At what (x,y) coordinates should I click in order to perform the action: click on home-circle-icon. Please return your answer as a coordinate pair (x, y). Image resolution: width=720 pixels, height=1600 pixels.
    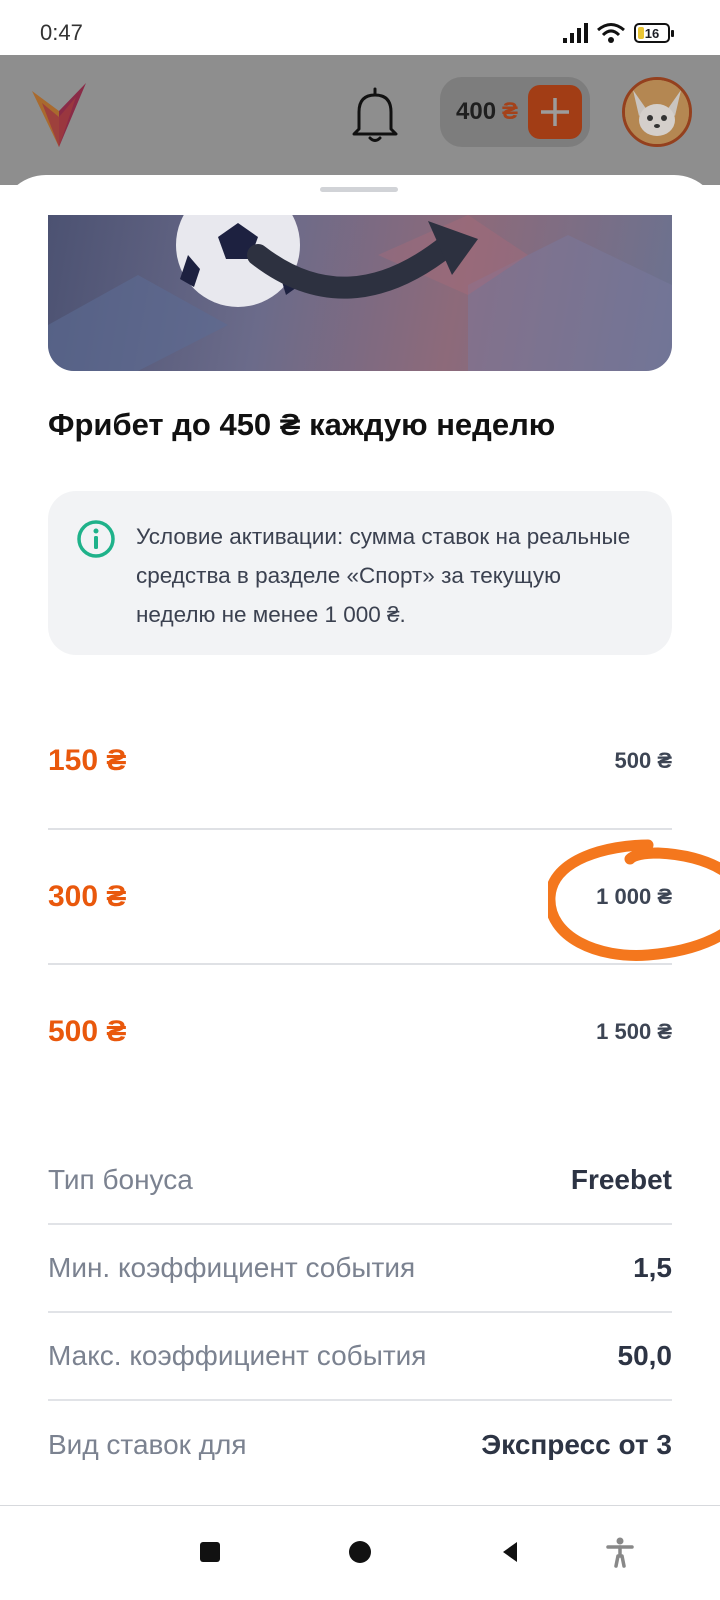
    Looking at the image, I should click on (360, 1552).